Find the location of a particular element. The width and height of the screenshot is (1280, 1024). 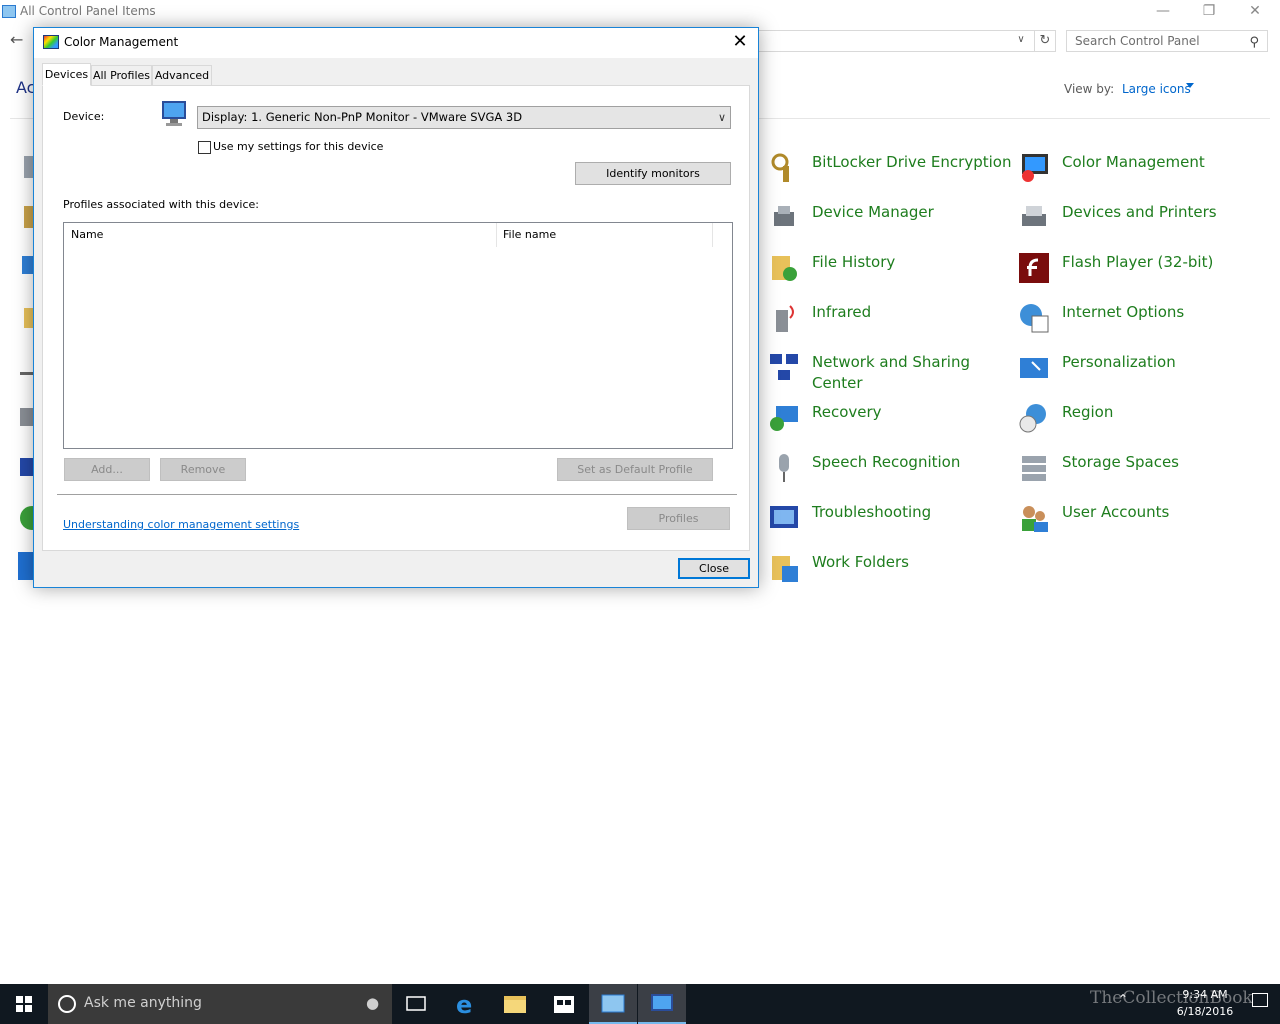

item-label: Region is located at coordinates (1088, 412).